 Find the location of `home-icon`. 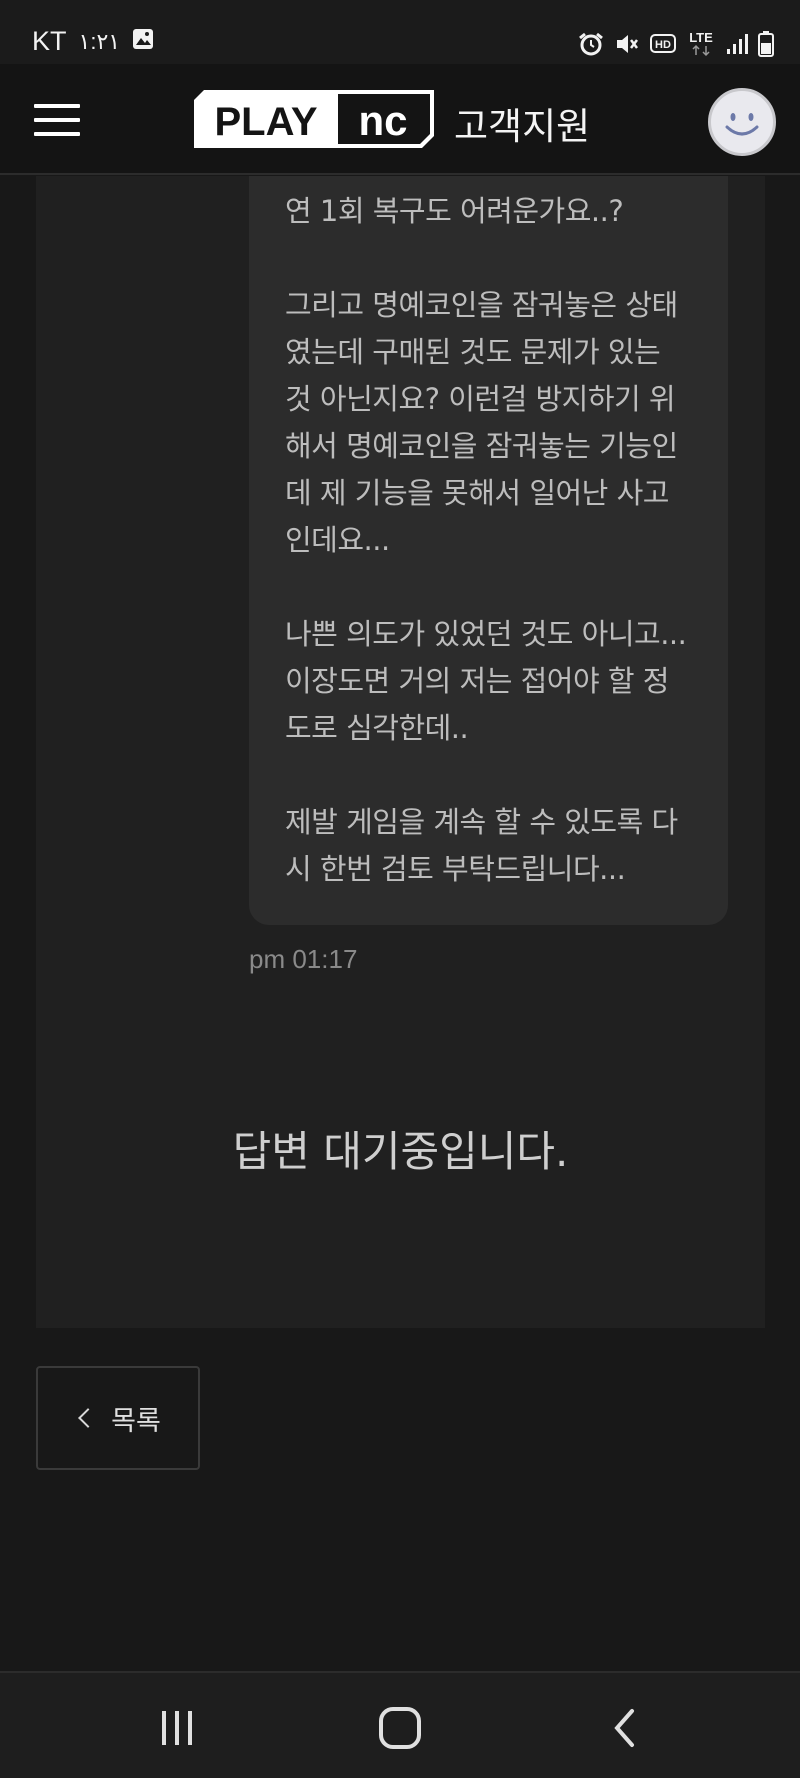

home-icon is located at coordinates (400, 1728).